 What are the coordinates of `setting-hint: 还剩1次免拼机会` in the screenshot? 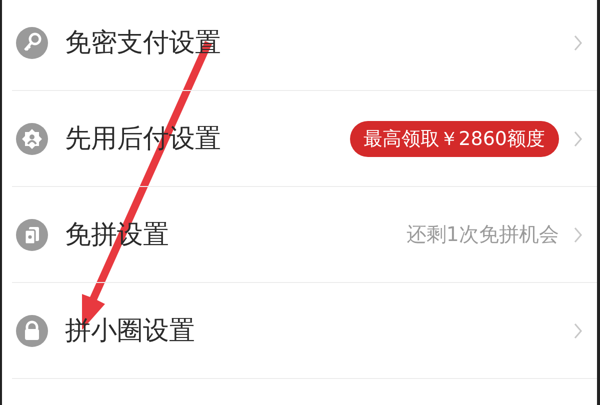 It's located at (482, 234).